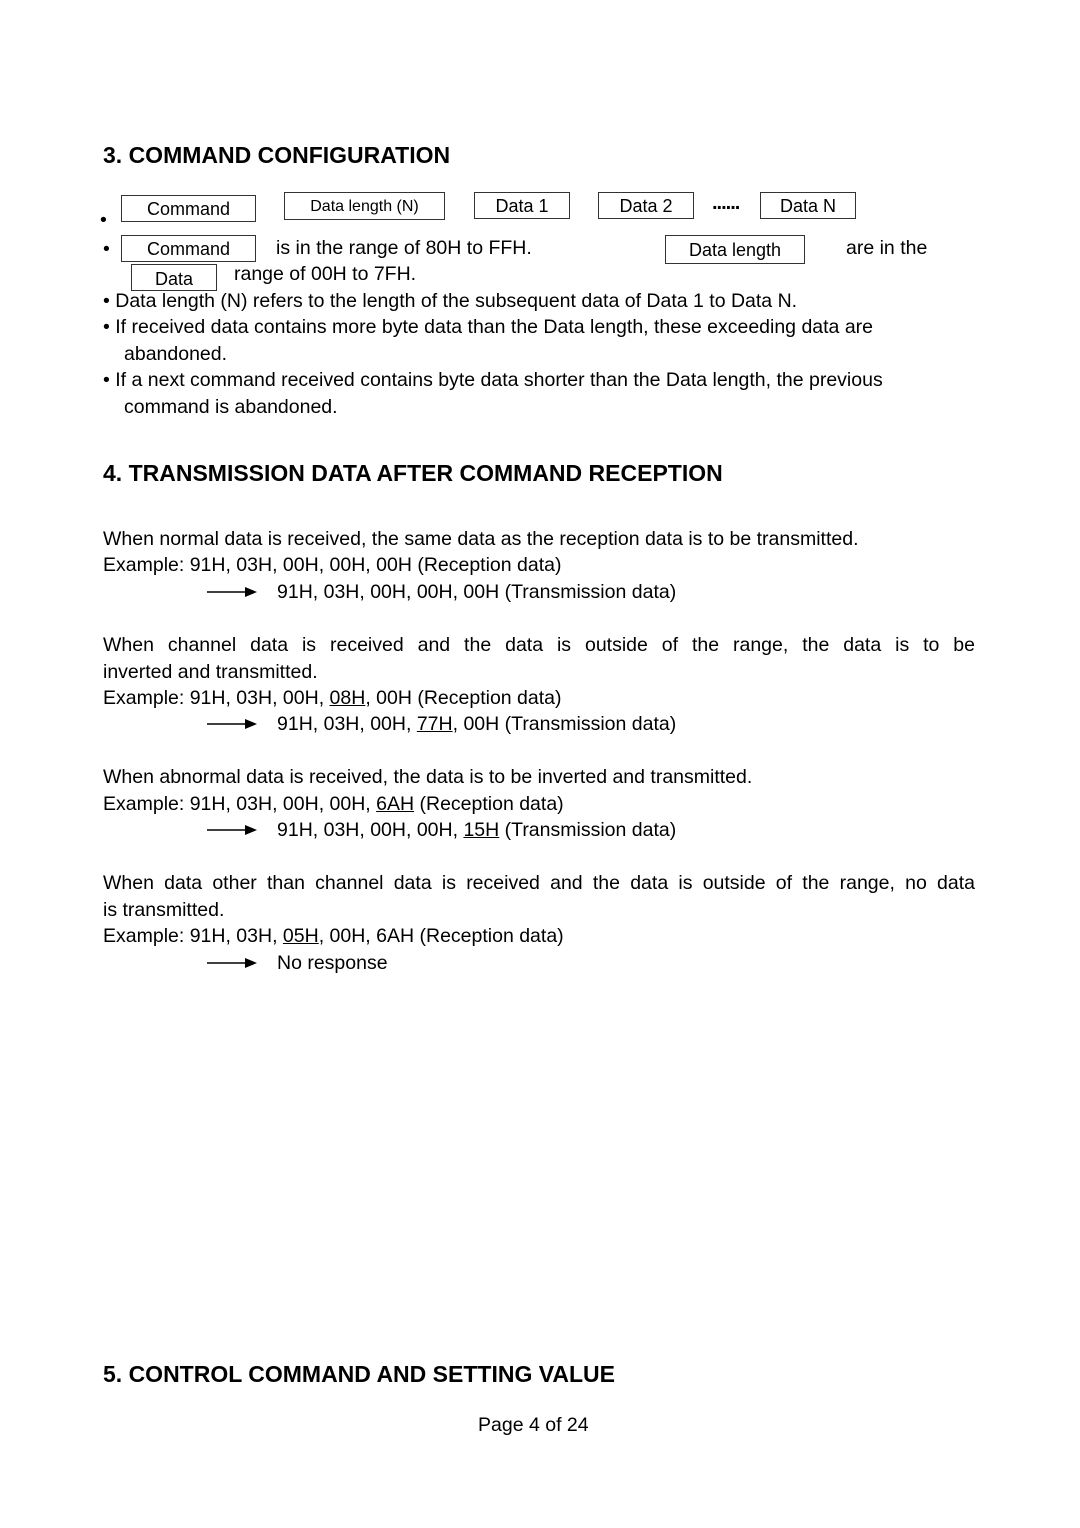 This screenshot has height=1528, width=1080. I want to click on range-box-command: Command, so click(188, 248).